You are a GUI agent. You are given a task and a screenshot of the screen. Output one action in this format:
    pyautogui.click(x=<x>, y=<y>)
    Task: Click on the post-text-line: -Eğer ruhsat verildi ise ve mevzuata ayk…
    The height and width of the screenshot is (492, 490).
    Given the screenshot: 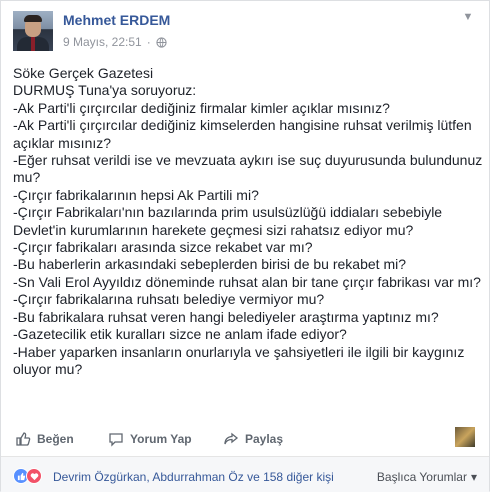 What is the action you would take?
    pyautogui.click(x=248, y=160)
    